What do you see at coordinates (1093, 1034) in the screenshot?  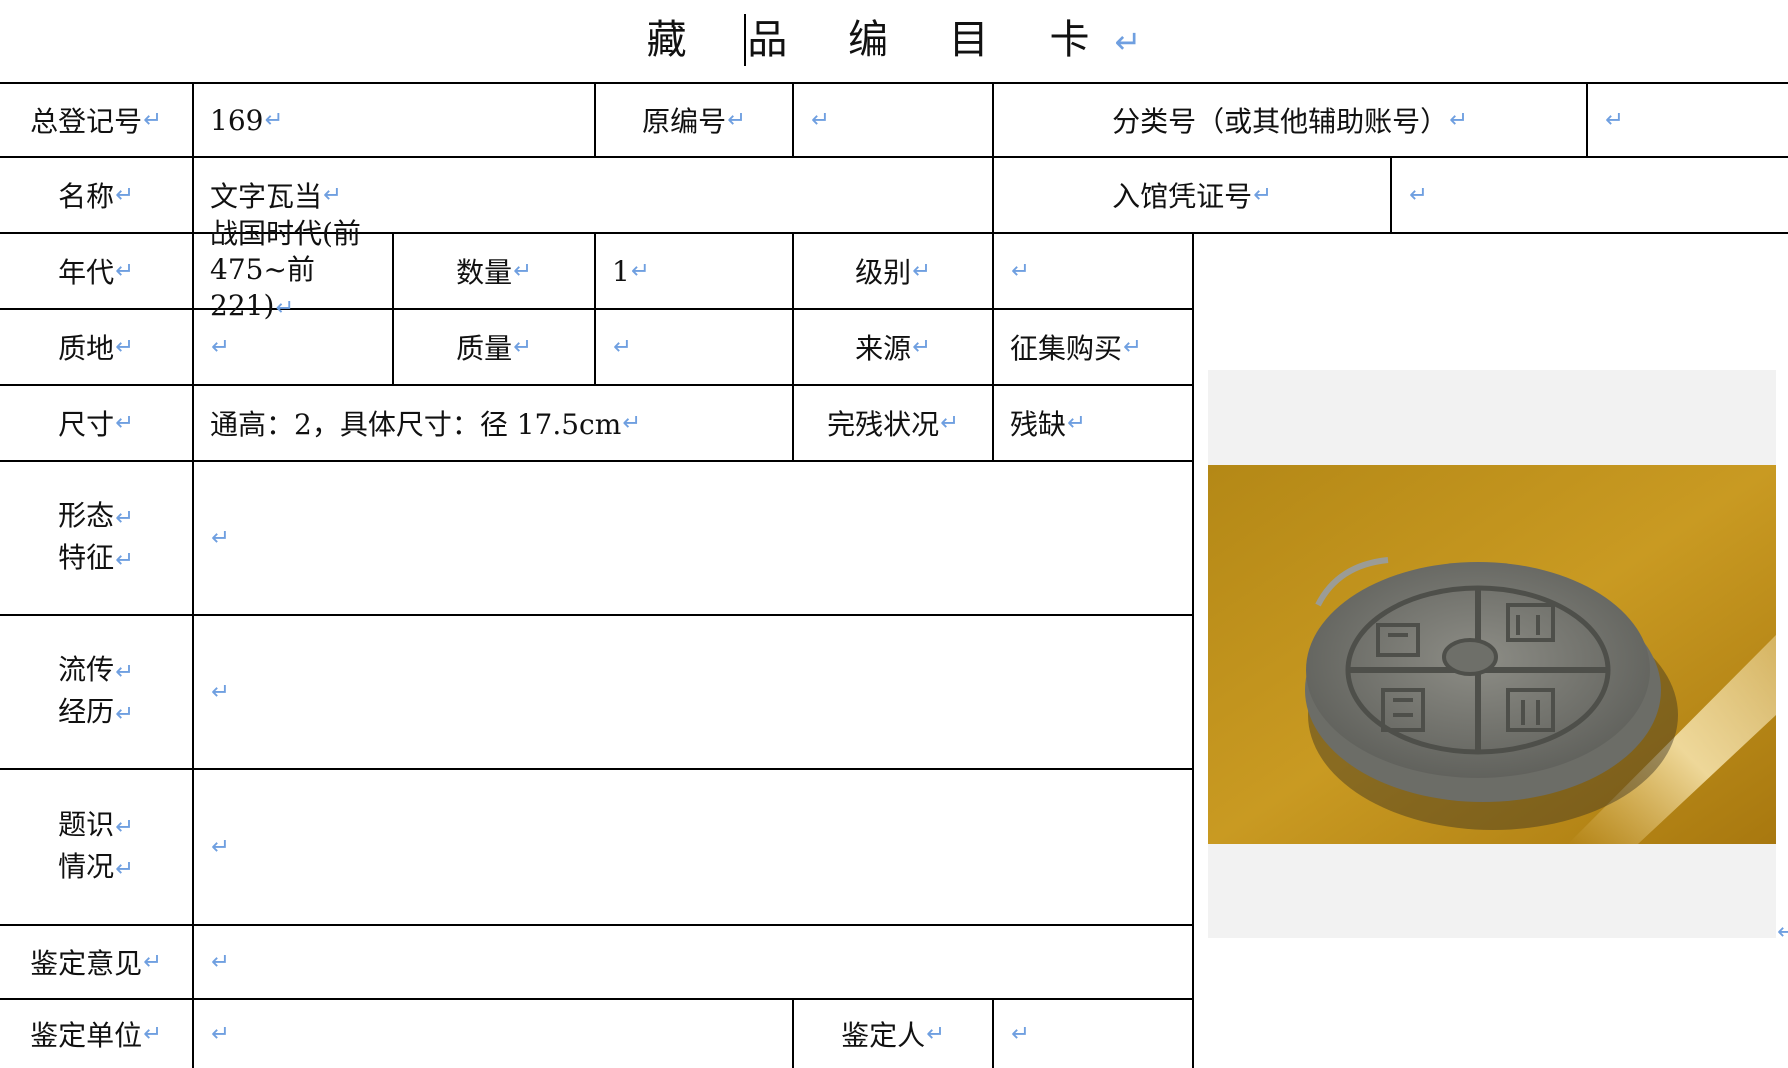 I see `appraiser-value` at bounding box center [1093, 1034].